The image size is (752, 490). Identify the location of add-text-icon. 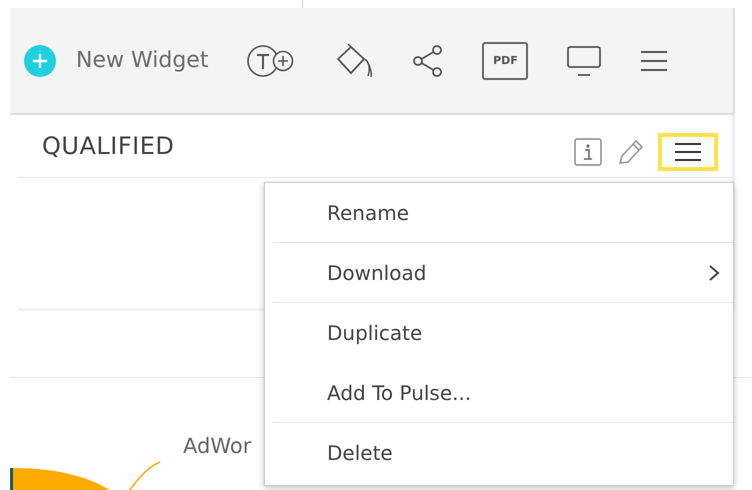
(271, 60).